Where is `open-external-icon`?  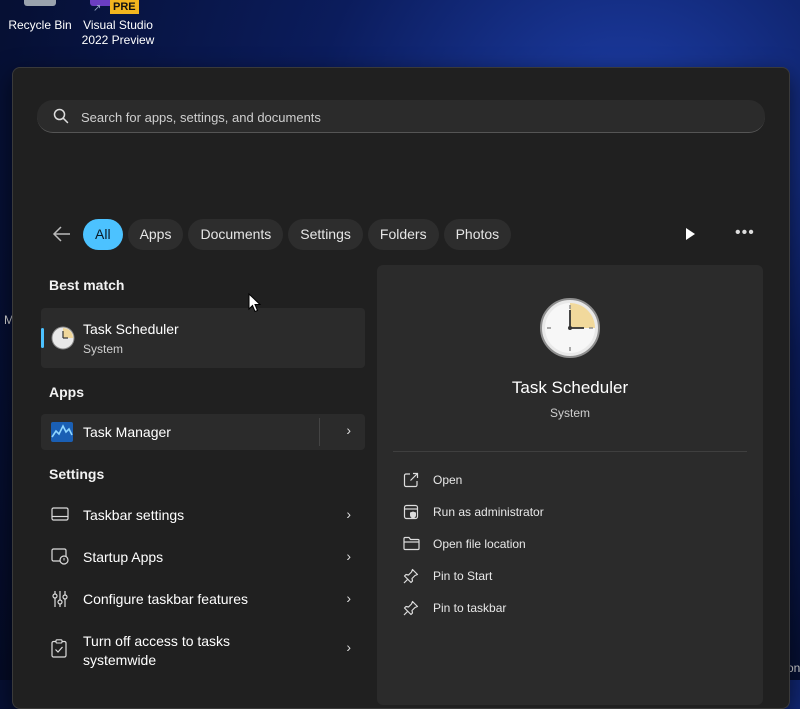
open-external-icon is located at coordinates (411, 480).